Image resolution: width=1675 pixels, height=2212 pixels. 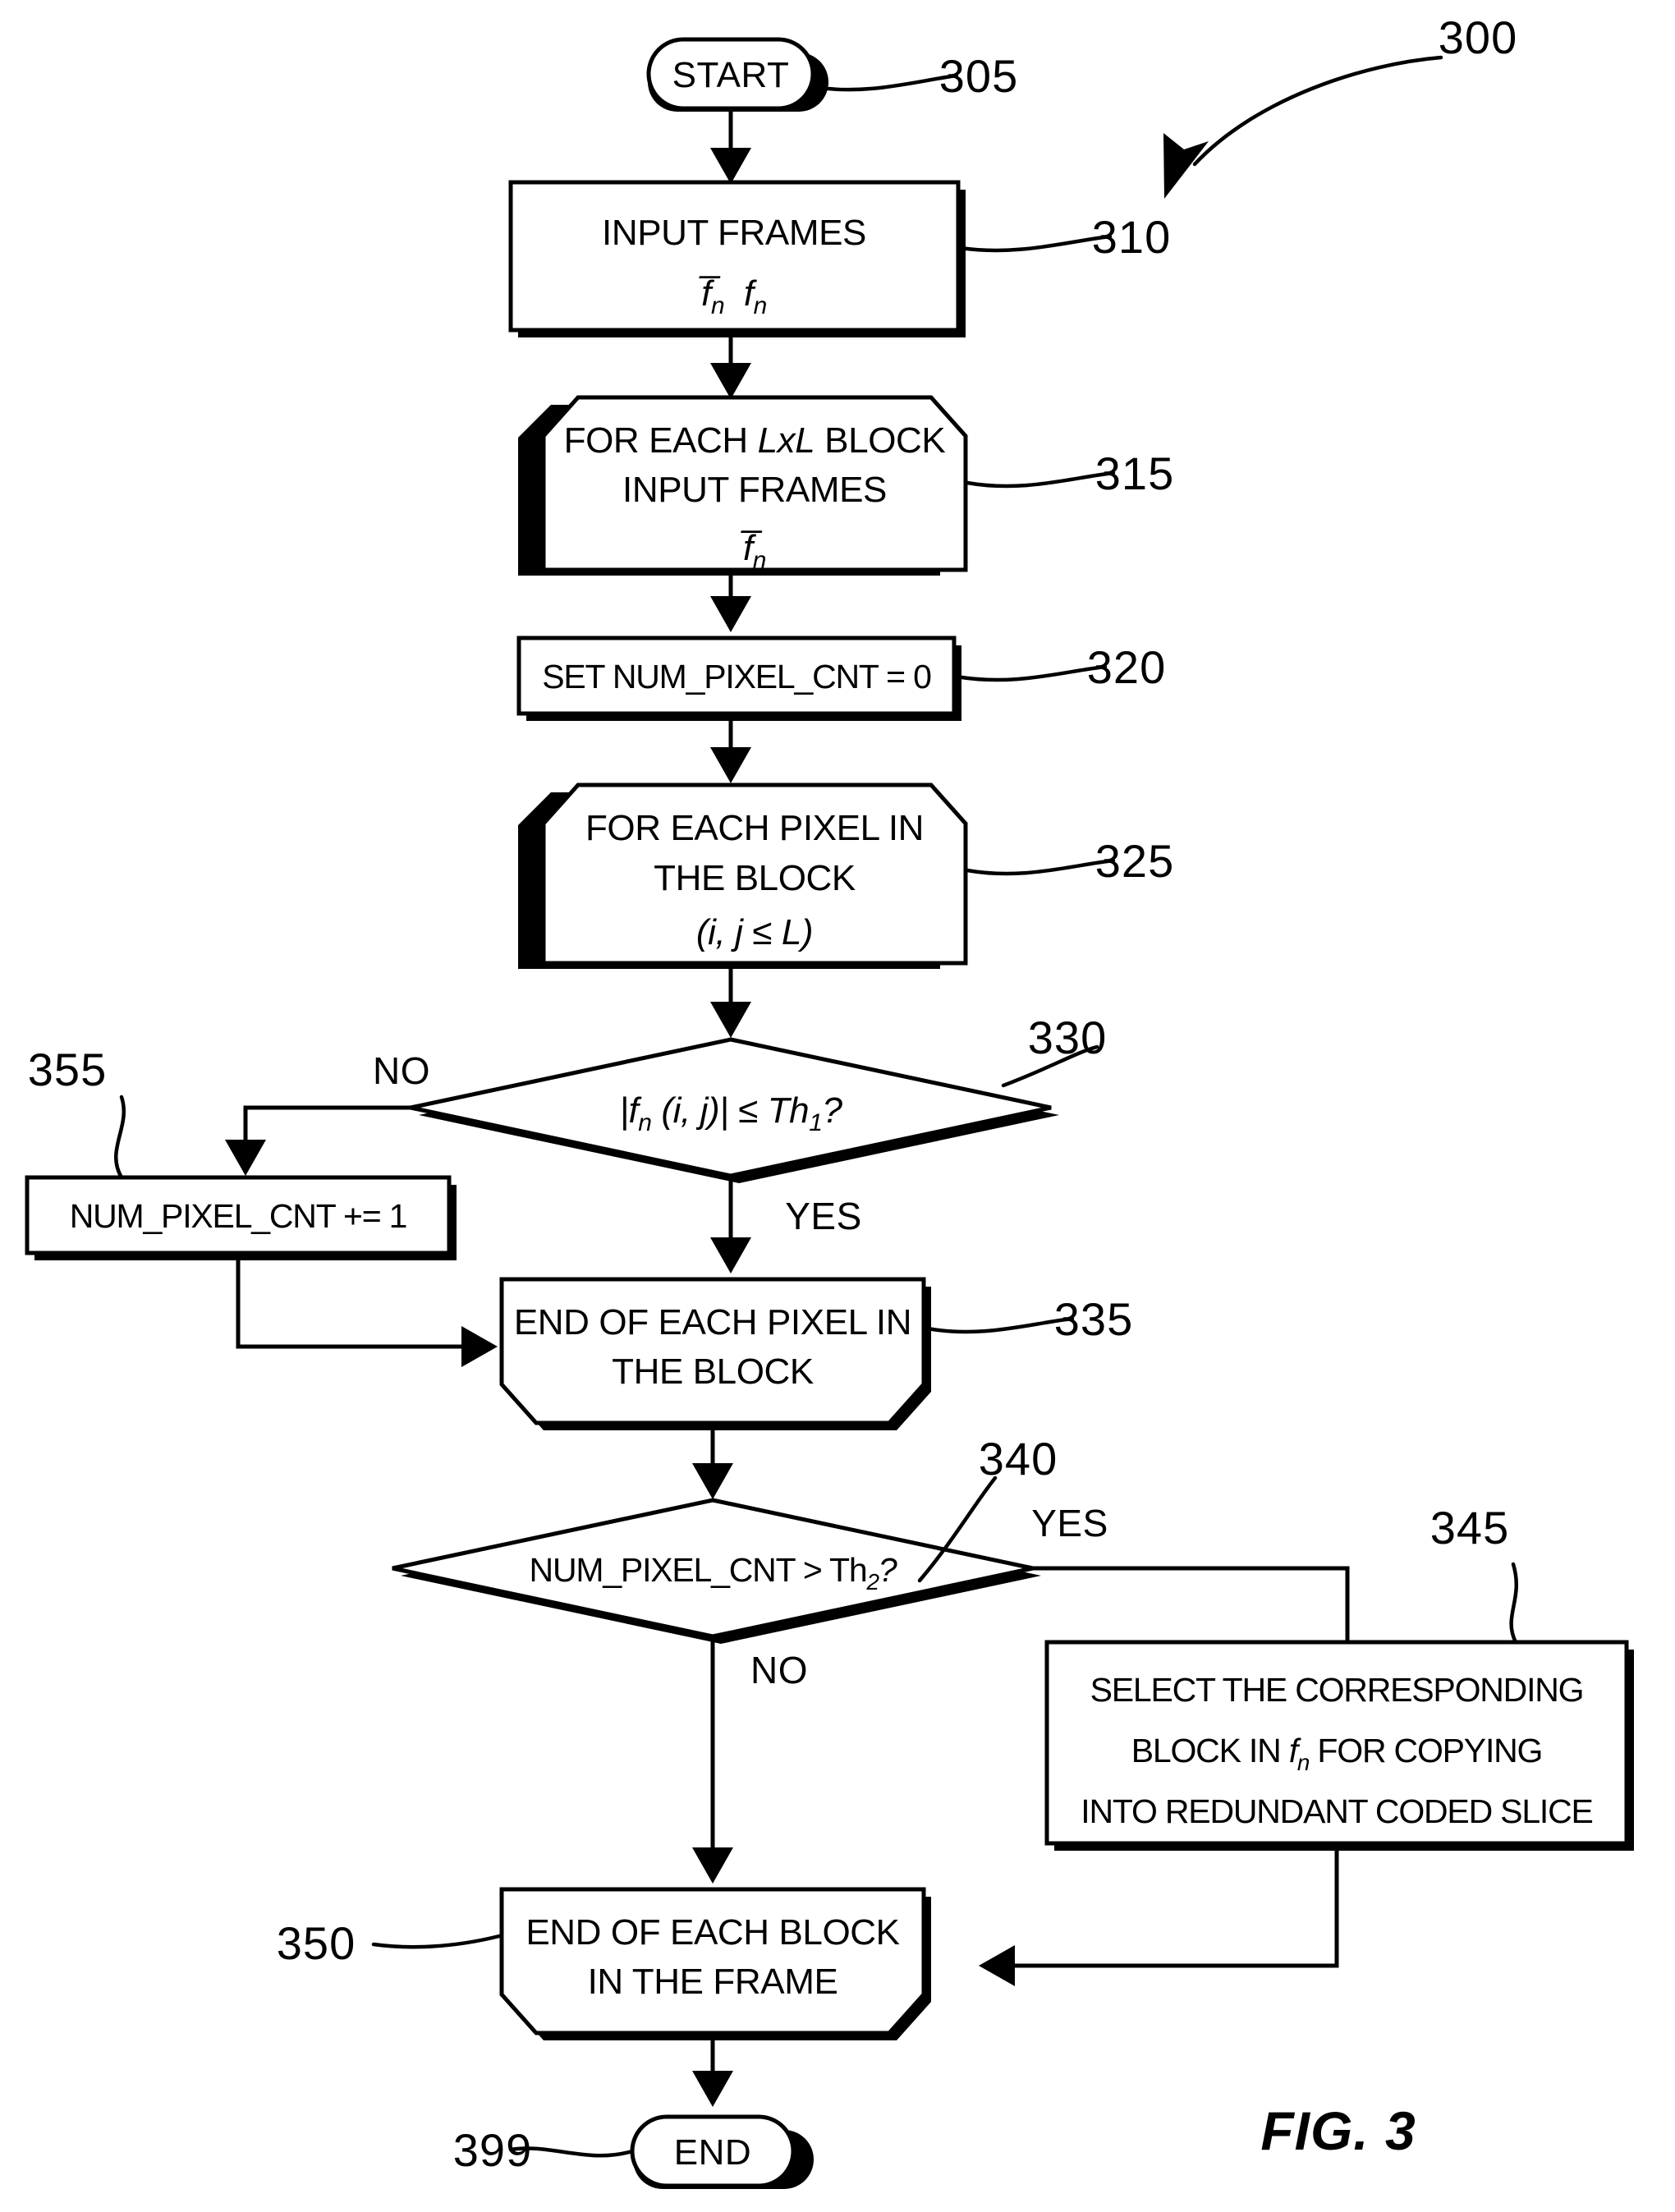 I want to click on branch-no-threshold: NO, so click(x=327, y=1112).